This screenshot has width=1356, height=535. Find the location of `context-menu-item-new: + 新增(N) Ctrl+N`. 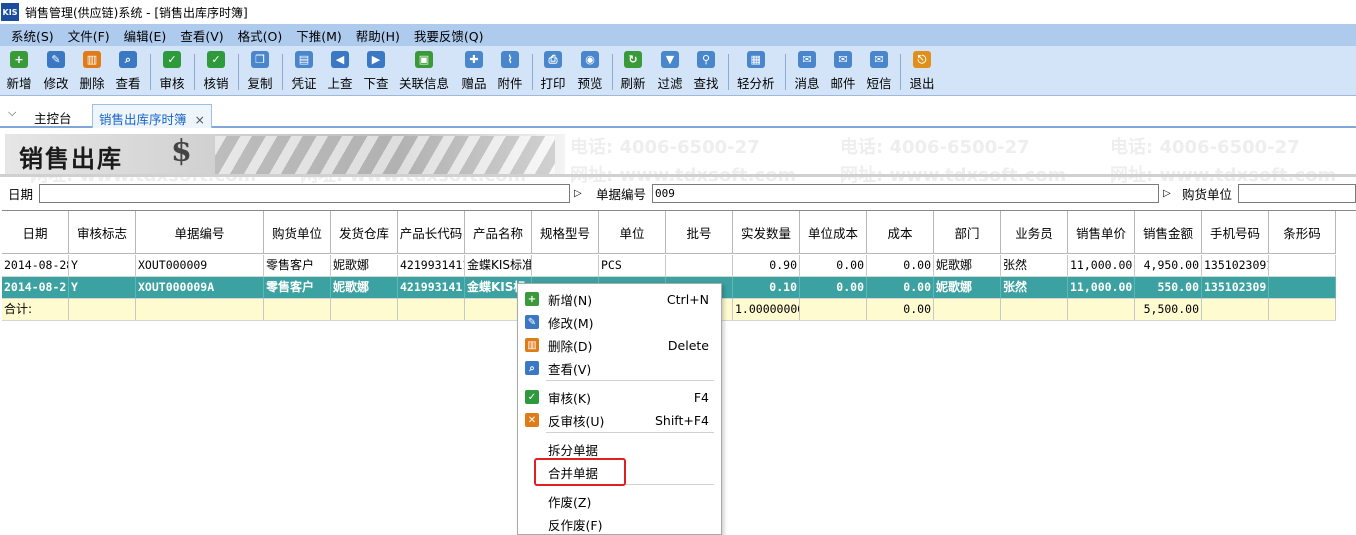

context-menu-item-new: + 新增(N) Ctrl+N is located at coordinates (619, 299).